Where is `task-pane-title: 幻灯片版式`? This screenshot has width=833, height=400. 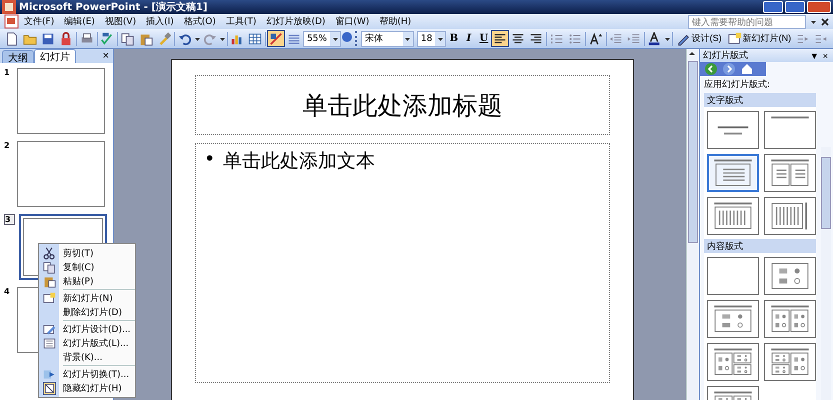
task-pane-title: 幻灯片版式 is located at coordinates (726, 56).